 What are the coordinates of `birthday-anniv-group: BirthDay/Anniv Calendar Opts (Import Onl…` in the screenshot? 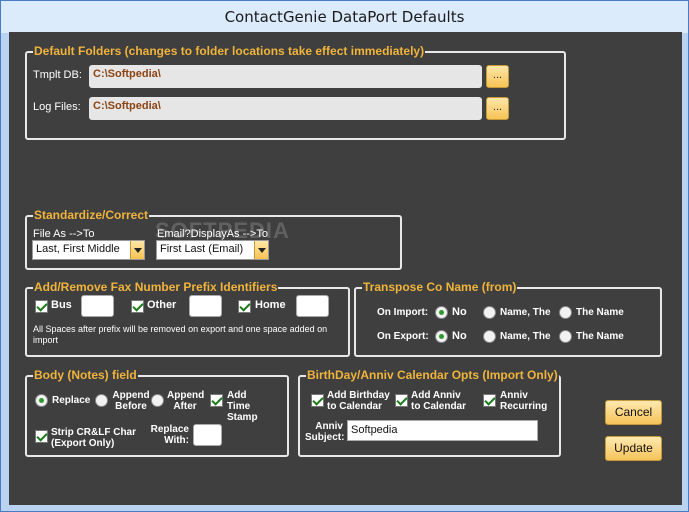 It's located at (429, 412).